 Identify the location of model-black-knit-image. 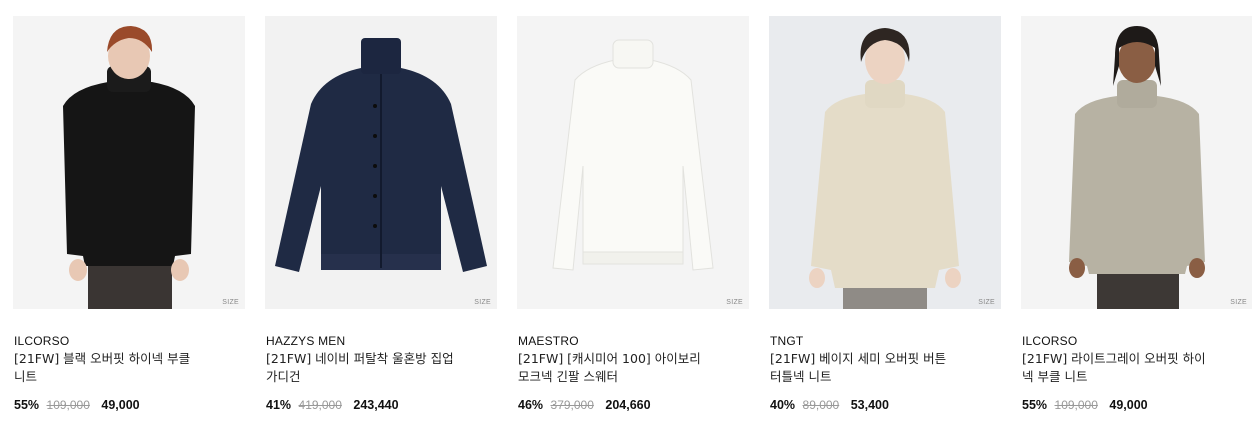
(129, 162).